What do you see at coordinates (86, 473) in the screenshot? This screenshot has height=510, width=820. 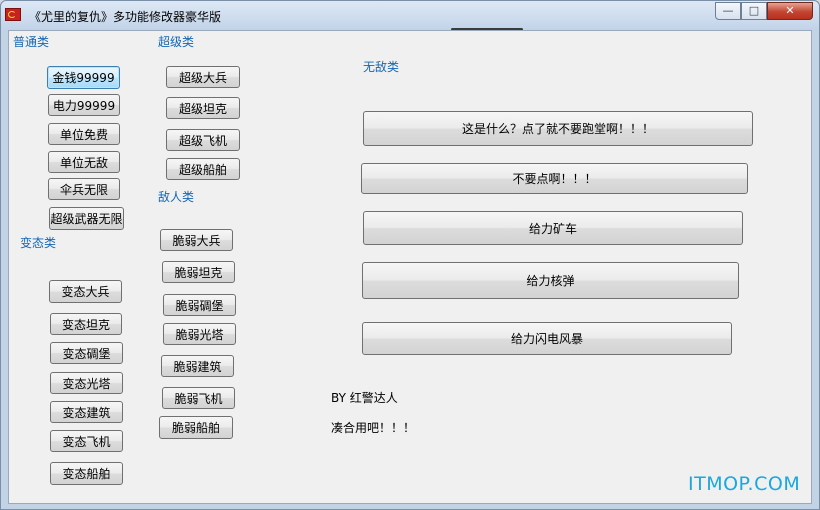 I see `morph-ship-button: 变态船舶` at bounding box center [86, 473].